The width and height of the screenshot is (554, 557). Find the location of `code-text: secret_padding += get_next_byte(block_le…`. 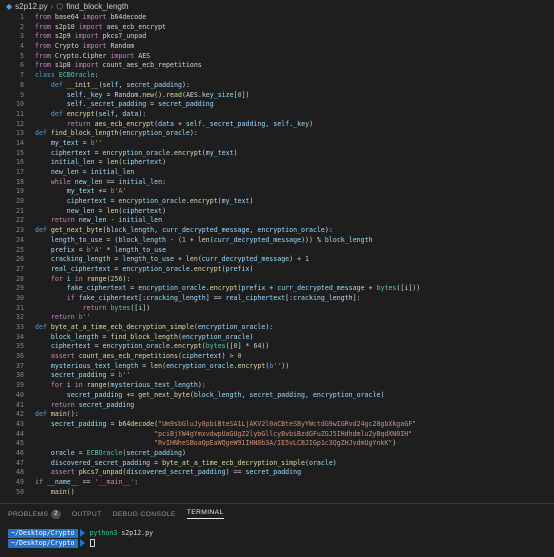

code-text: secret_padding += get_next_byte(block_le… is located at coordinates (294, 396).